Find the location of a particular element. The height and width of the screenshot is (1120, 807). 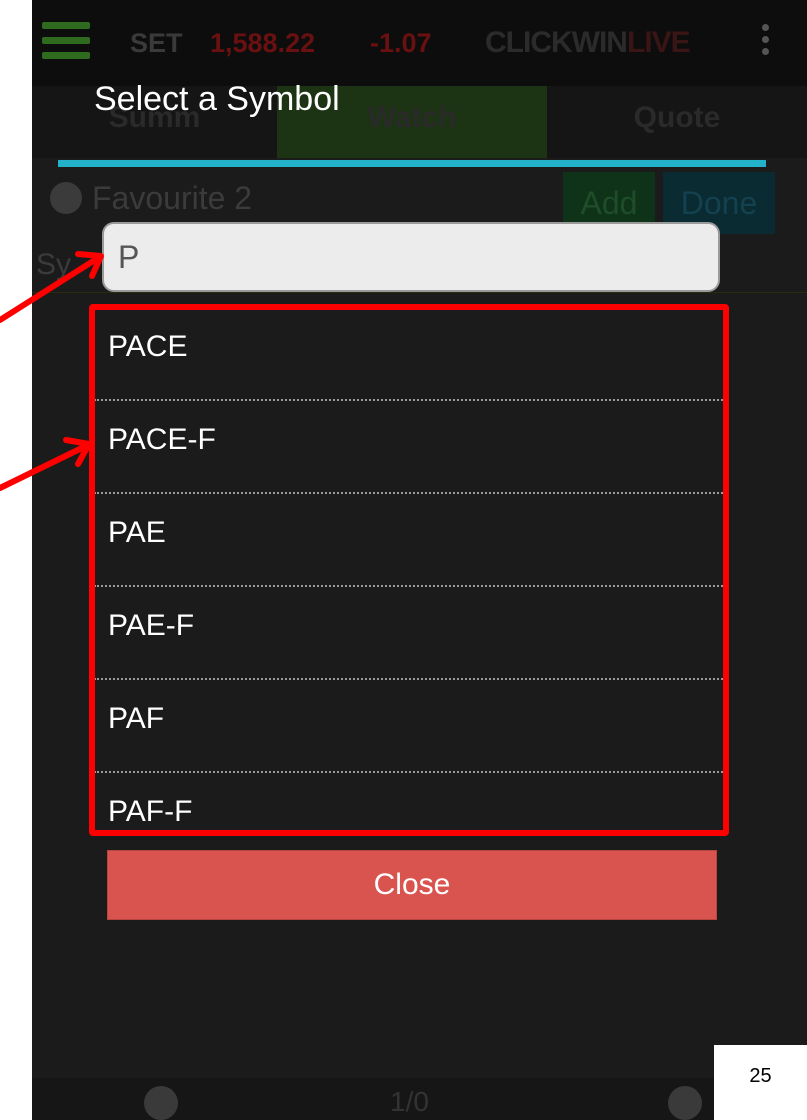

symbol-search-input is located at coordinates (411, 257).